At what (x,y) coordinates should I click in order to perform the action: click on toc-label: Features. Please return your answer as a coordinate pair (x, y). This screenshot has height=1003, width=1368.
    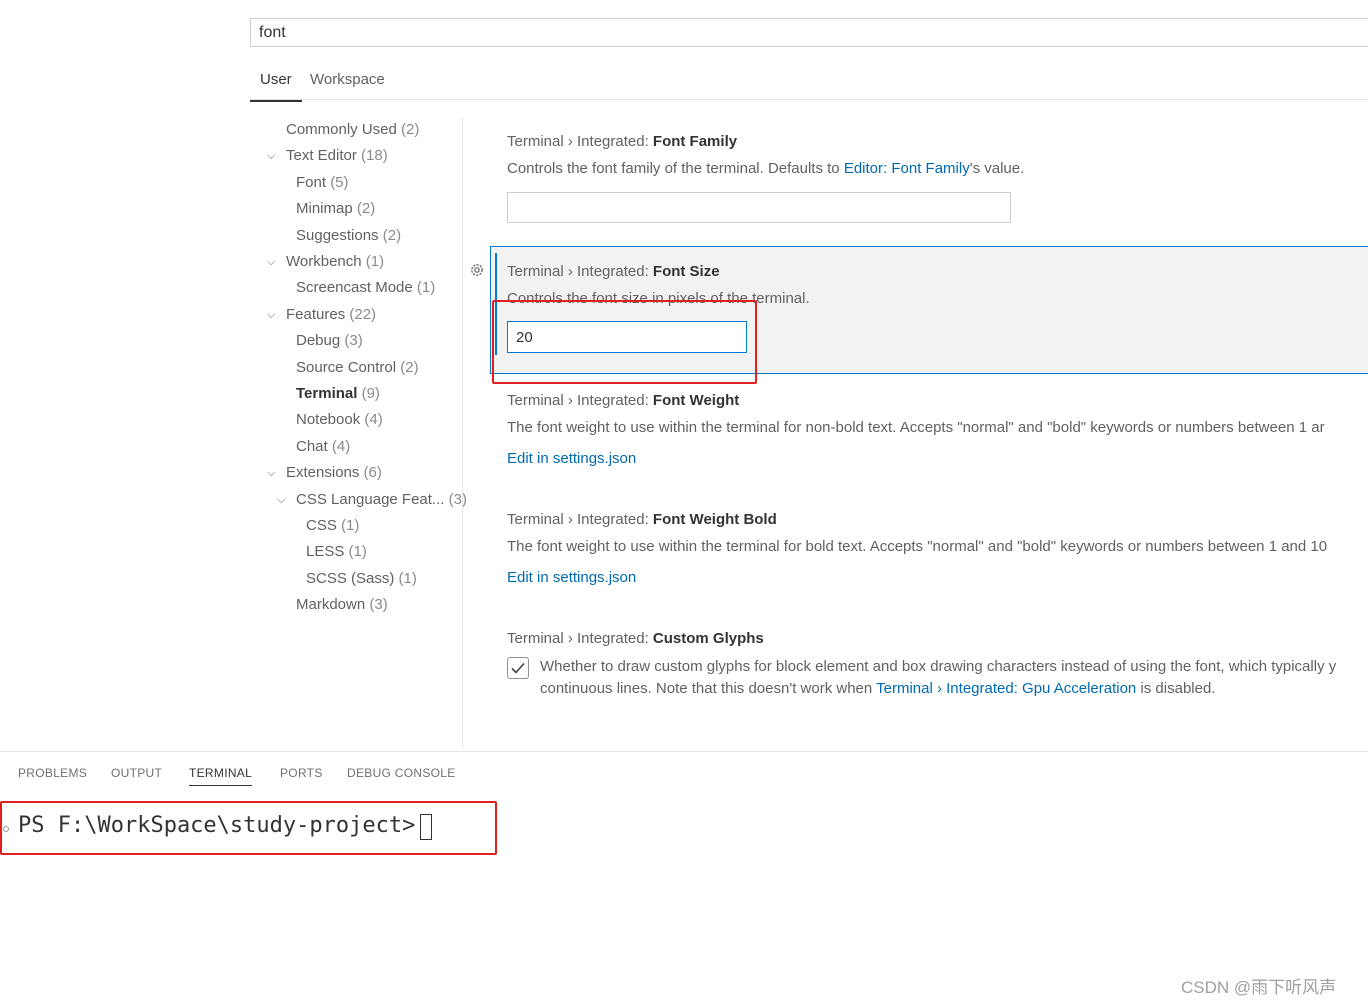
    Looking at the image, I should click on (316, 314).